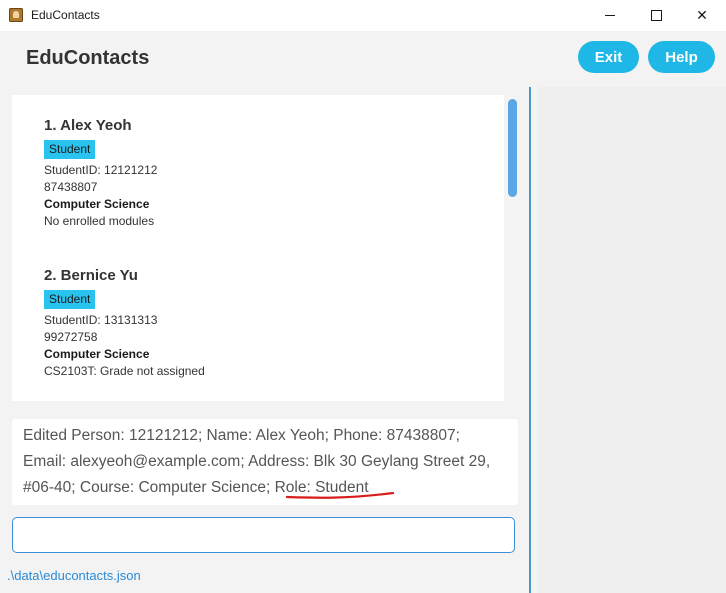  What do you see at coordinates (71, 187) in the screenshot?
I see `phone-number: 87438807` at bounding box center [71, 187].